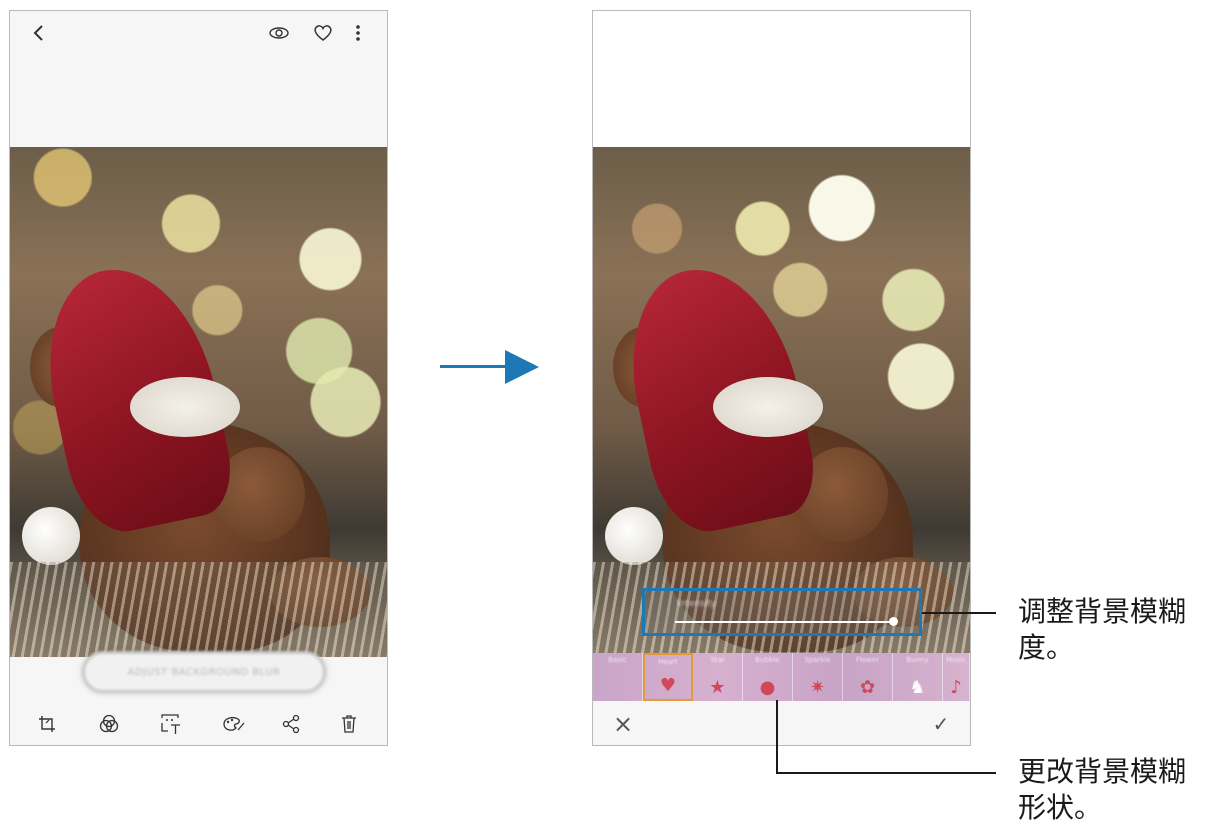  I want to click on blur-intensity-slider: Intensity, so click(782, 612).